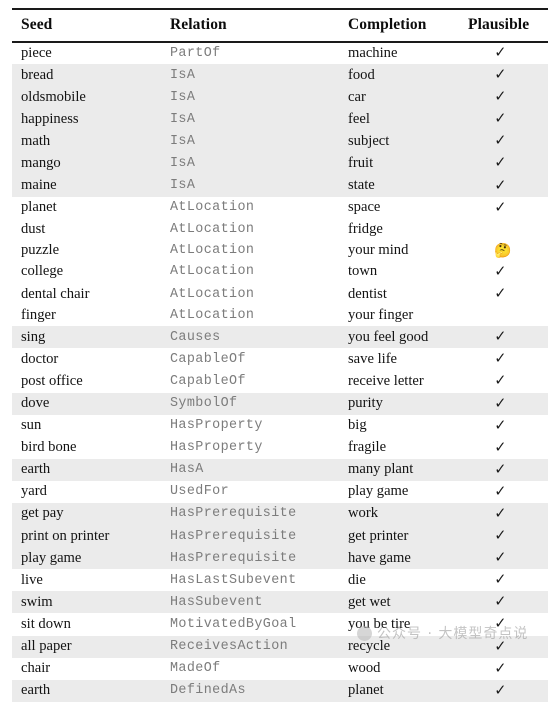 This screenshot has height=702, width=560. I want to click on cell-seed: print on printer, so click(88, 536).